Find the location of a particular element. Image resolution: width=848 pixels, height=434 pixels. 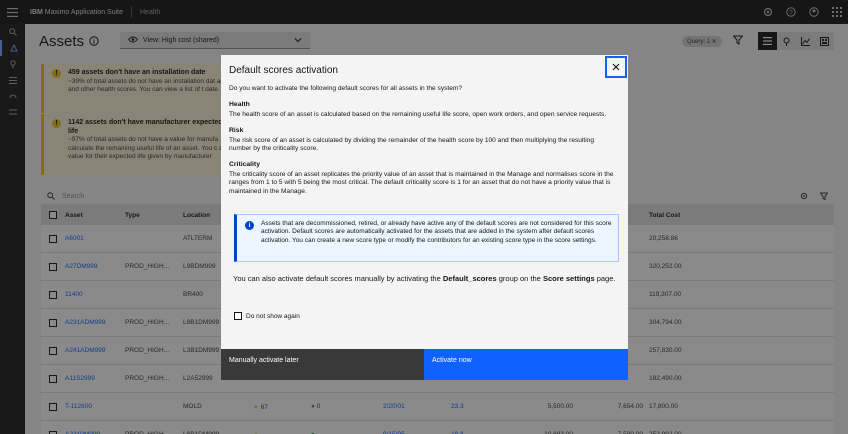

activate-now-button: Activate now is located at coordinates (526, 364).